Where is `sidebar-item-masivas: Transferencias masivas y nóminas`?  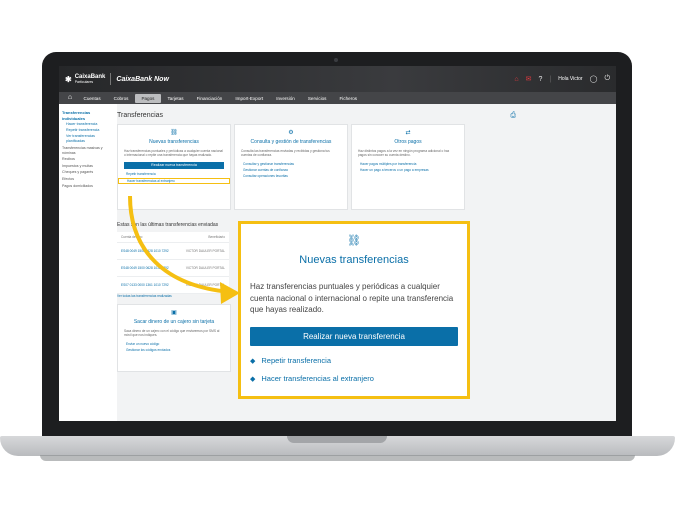
sidebar-item-masivas: Transferencias masivas y nóminas is located at coordinates (85, 151).